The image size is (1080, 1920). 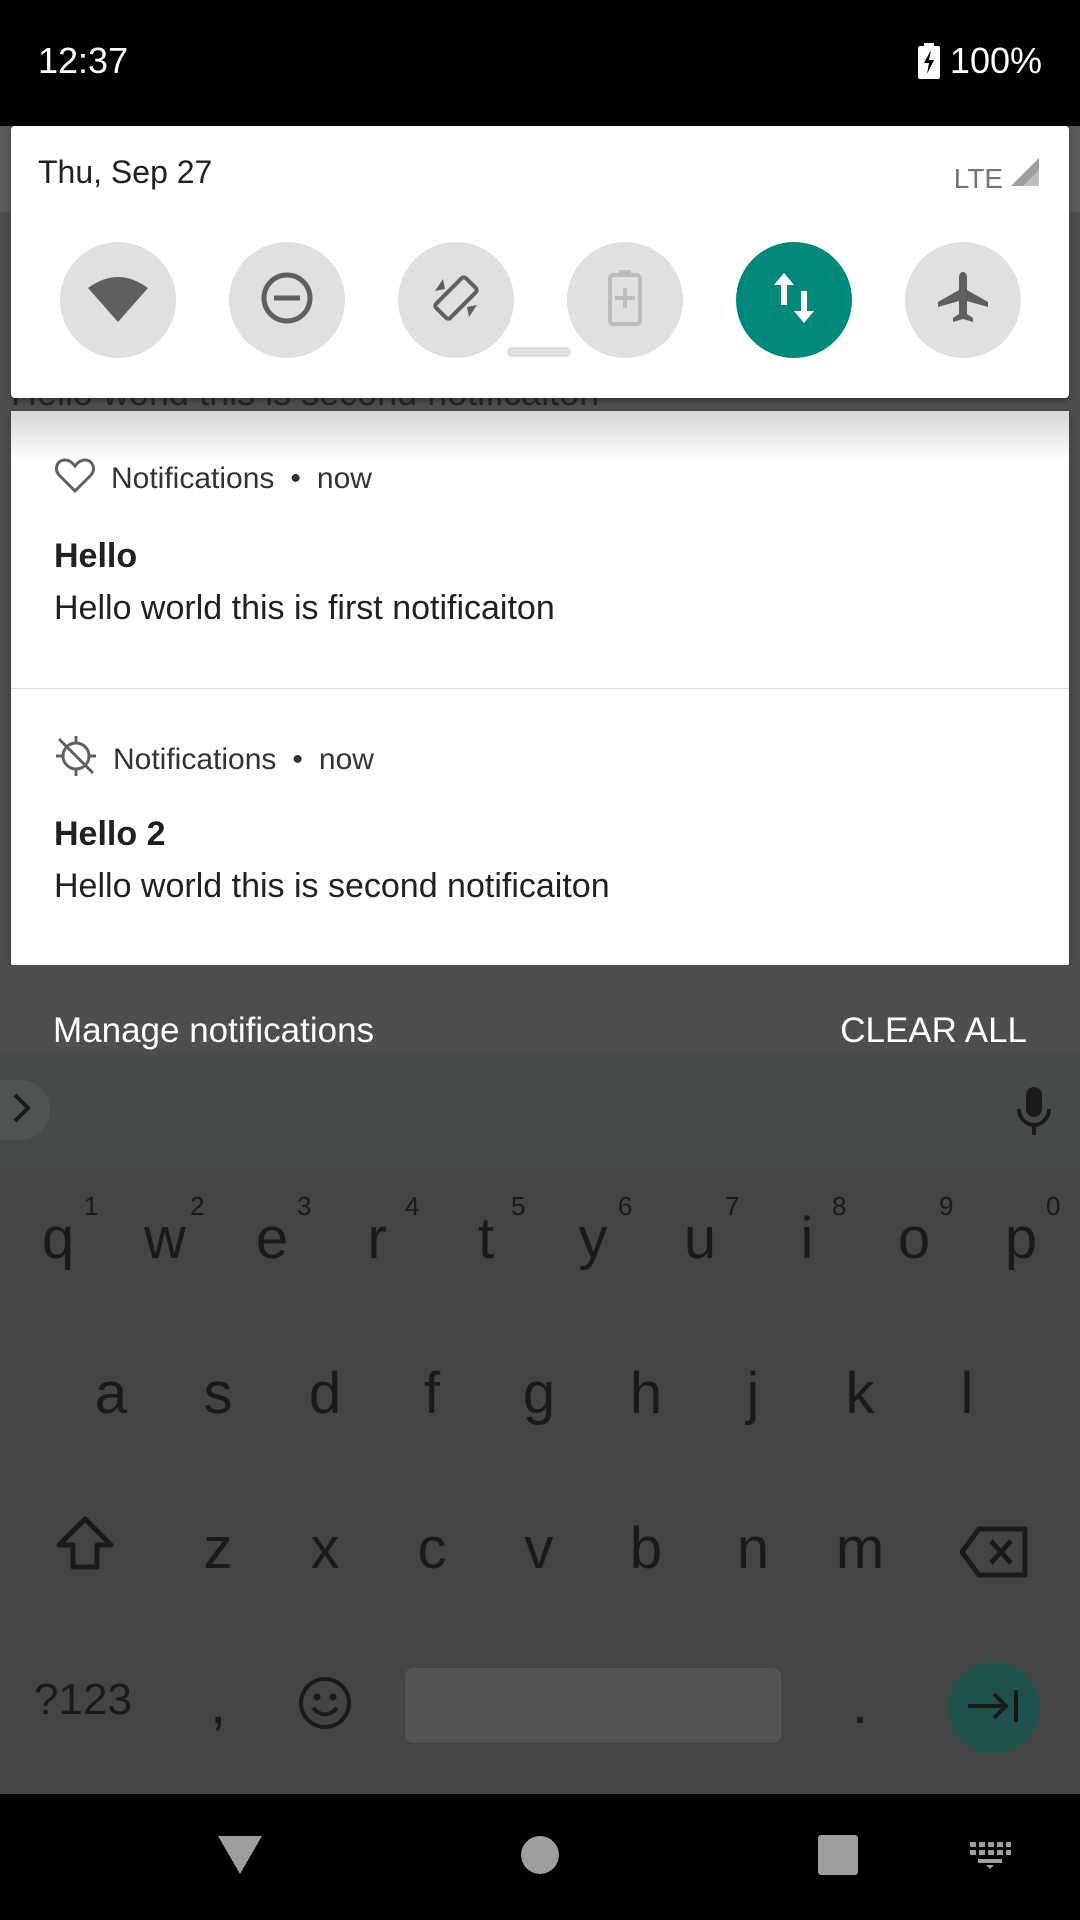 I want to click on shift-icon, so click(x=85, y=1550).